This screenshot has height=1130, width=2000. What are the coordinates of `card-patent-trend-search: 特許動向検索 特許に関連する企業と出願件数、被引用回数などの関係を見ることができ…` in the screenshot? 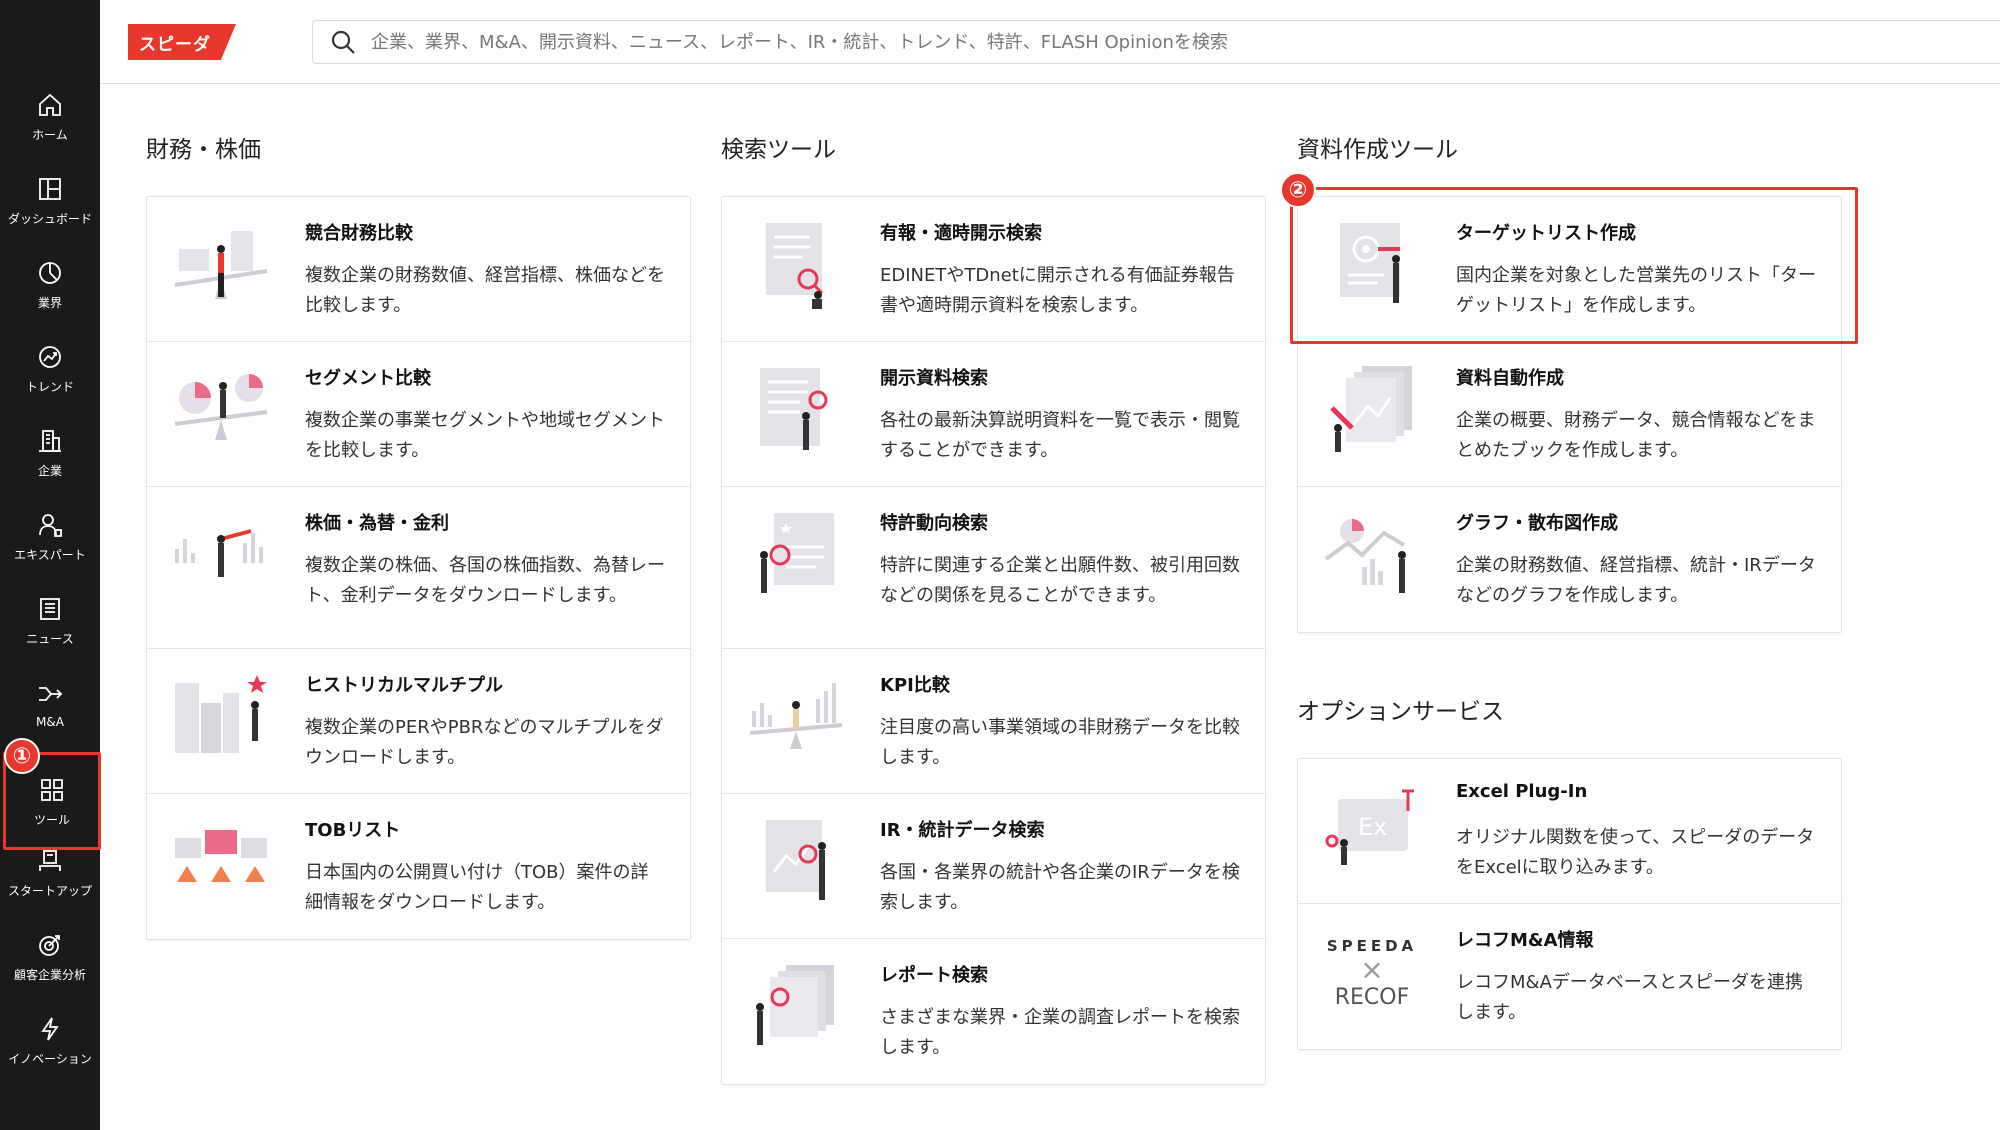 It's located at (993, 568).